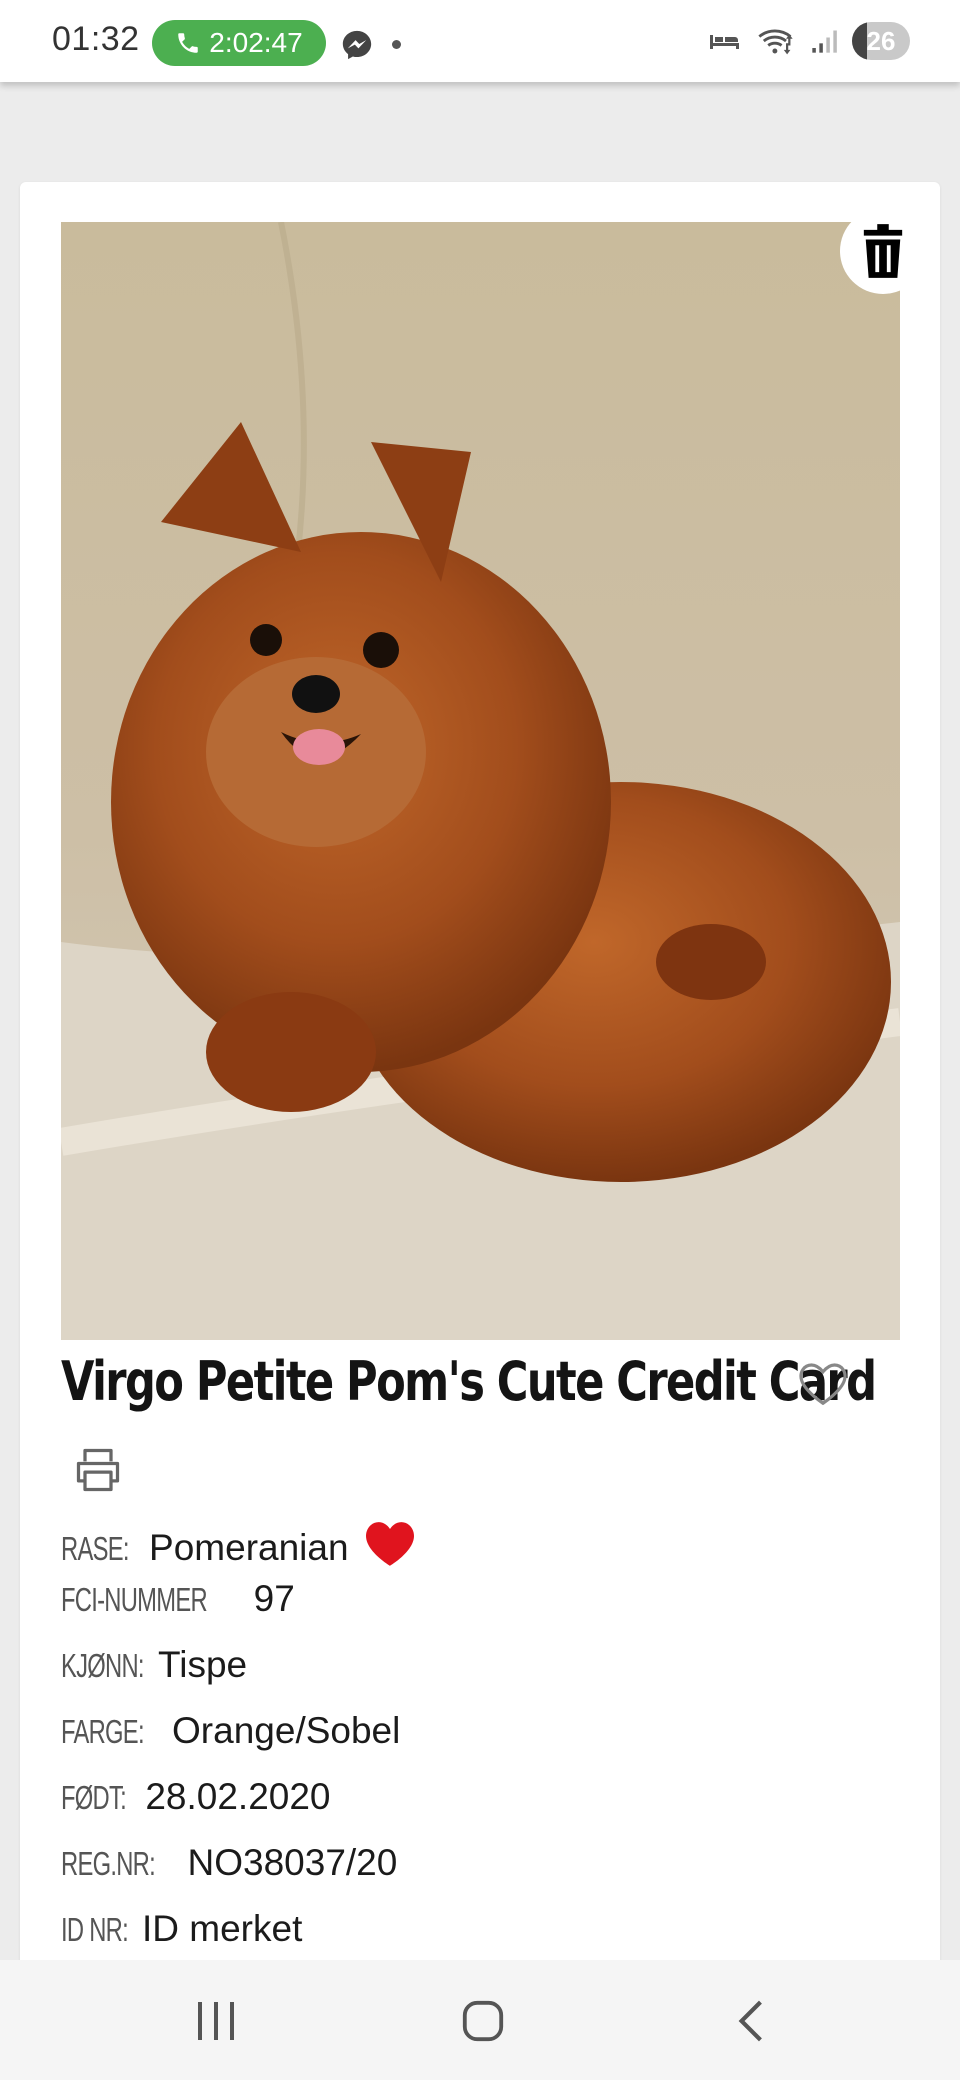  What do you see at coordinates (274, 1598) in the screenshot?
I see `fci-value: 97` at bounding box center [274, 1598].